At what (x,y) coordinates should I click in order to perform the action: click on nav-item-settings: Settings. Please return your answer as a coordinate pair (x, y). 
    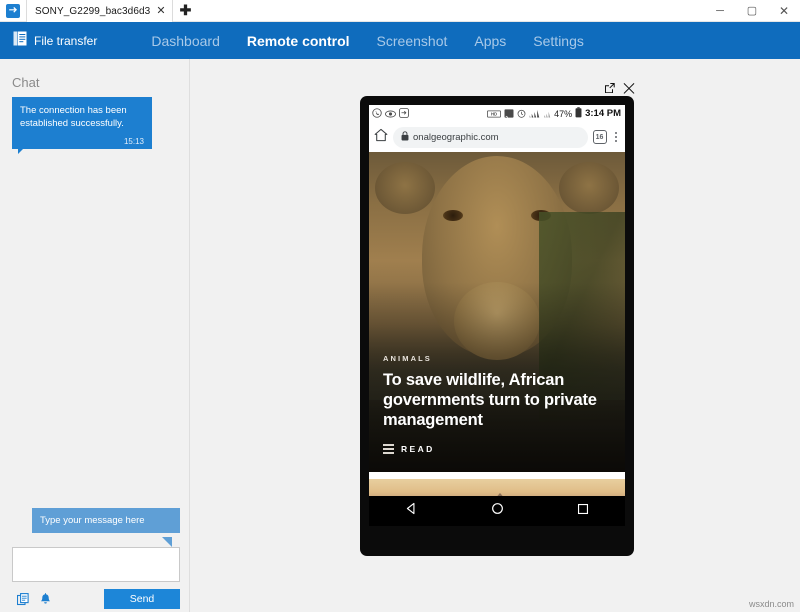
    Looking at the image, I should click on (558, 41).